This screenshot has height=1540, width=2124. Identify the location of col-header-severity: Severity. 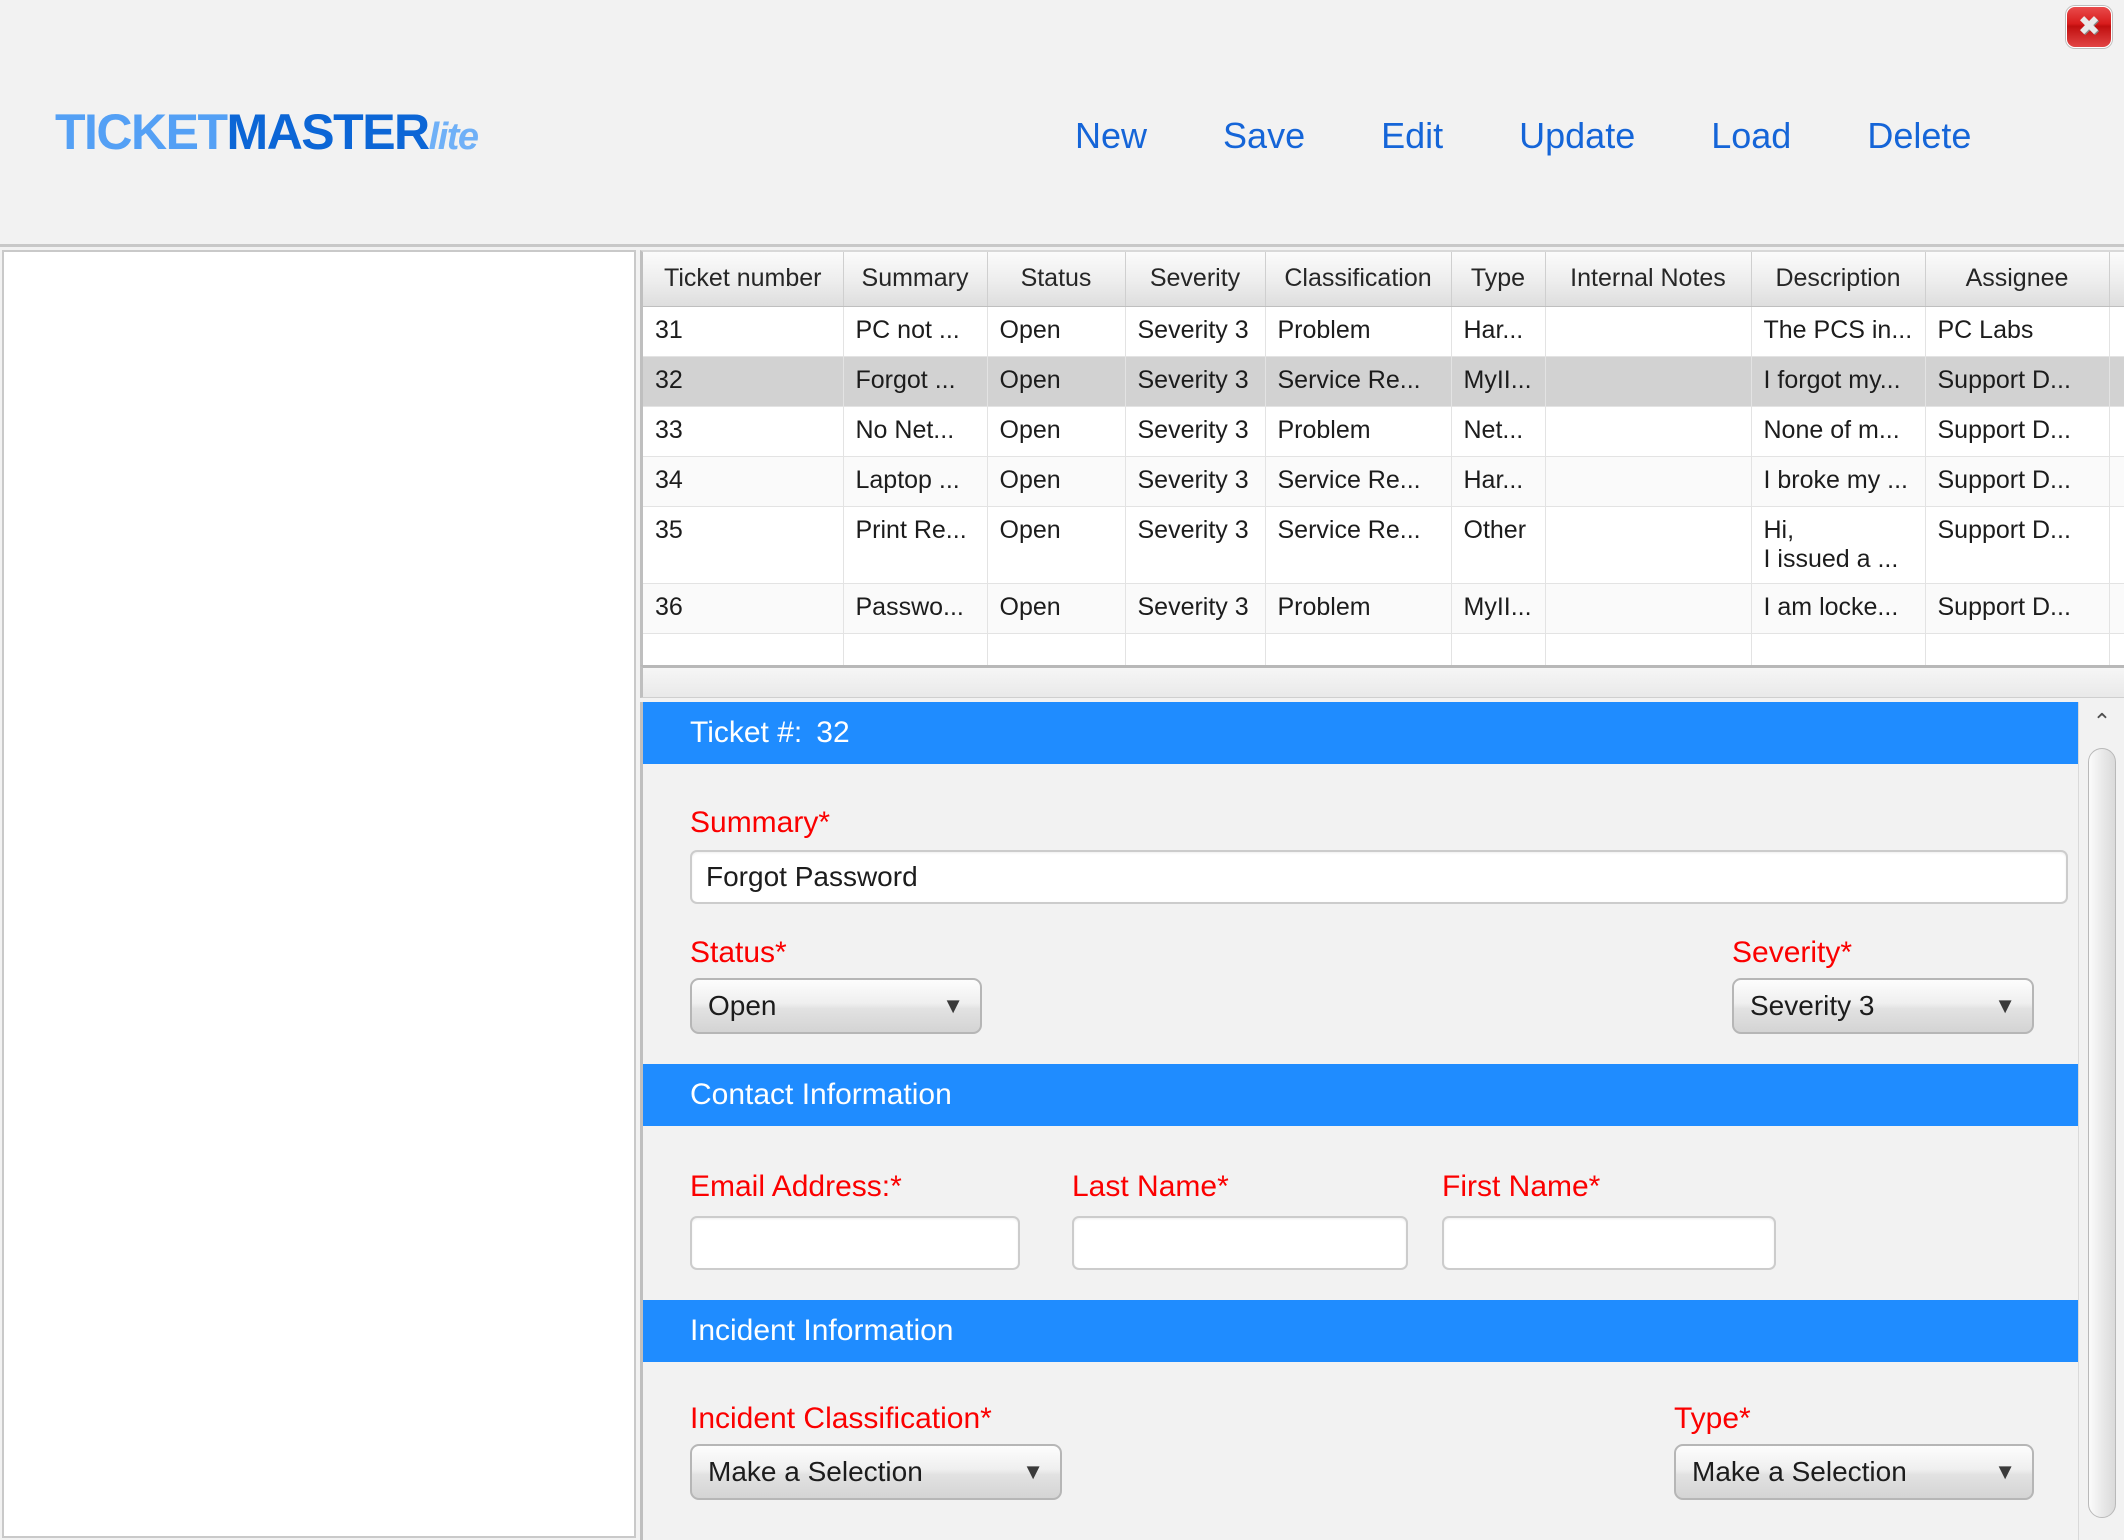
(1195, 279).